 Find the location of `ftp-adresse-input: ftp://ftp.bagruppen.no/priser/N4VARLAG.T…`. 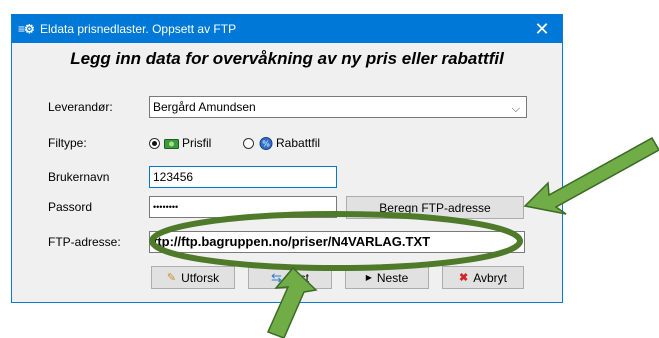

ftp-adresse-input: ftp://ftp.bagruppen.no/priser/N4VARLAG.T… is located at coordinates (337, 242).